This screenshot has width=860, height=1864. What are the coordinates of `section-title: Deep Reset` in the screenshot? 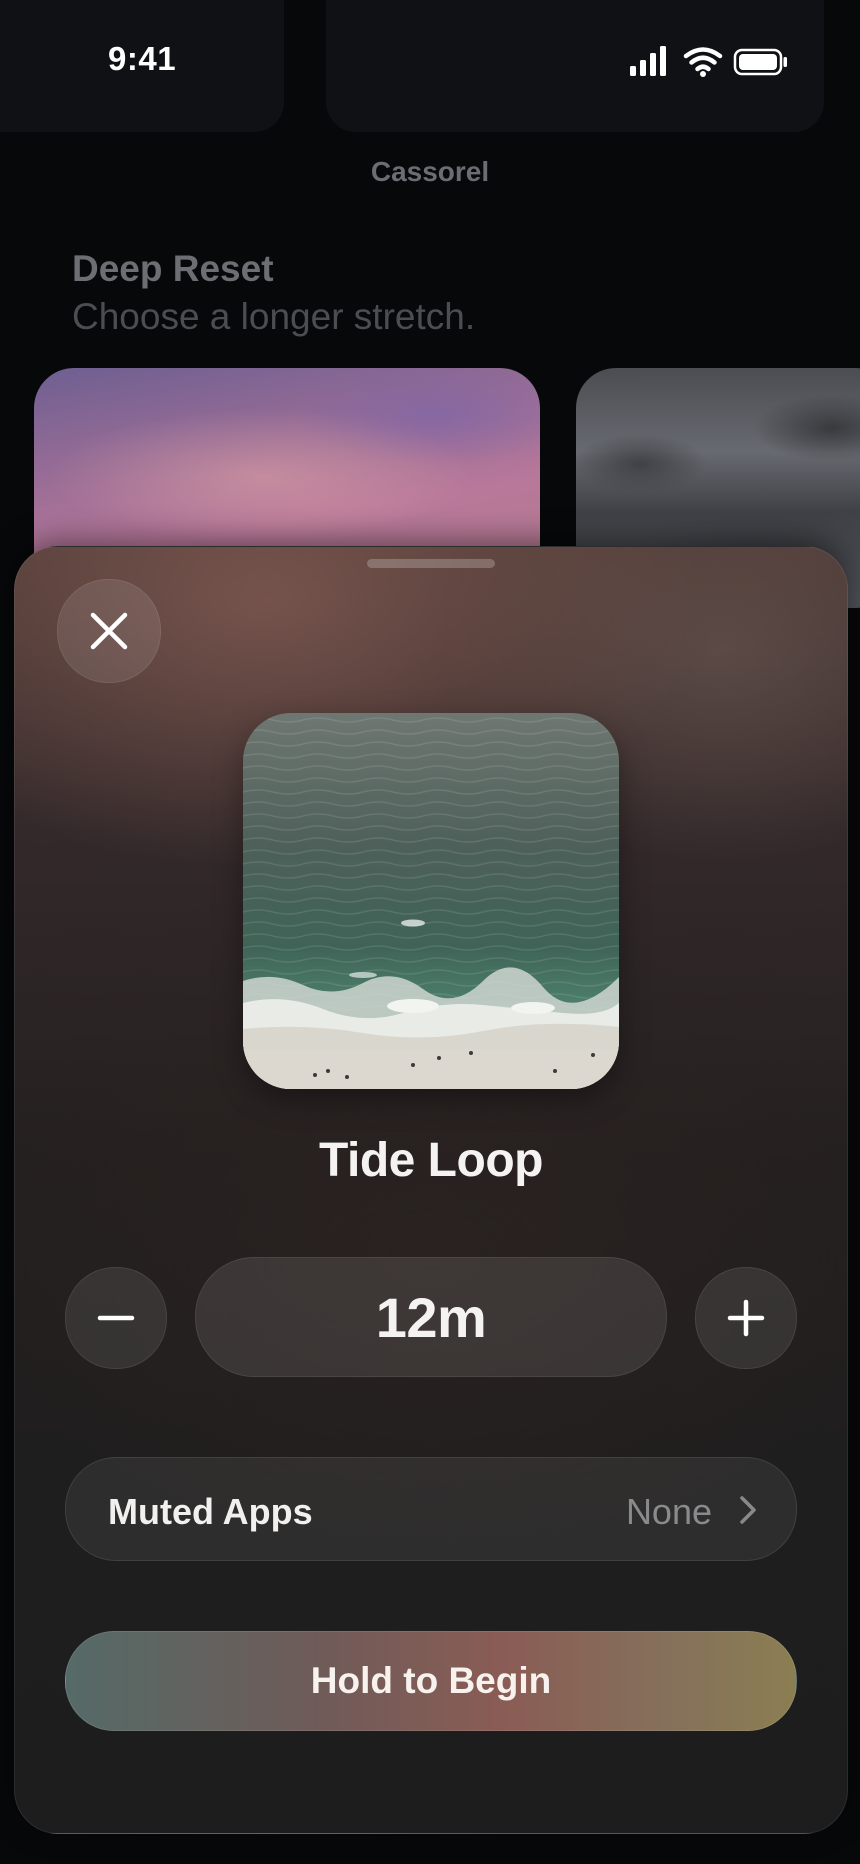 It's located at (173, 268).